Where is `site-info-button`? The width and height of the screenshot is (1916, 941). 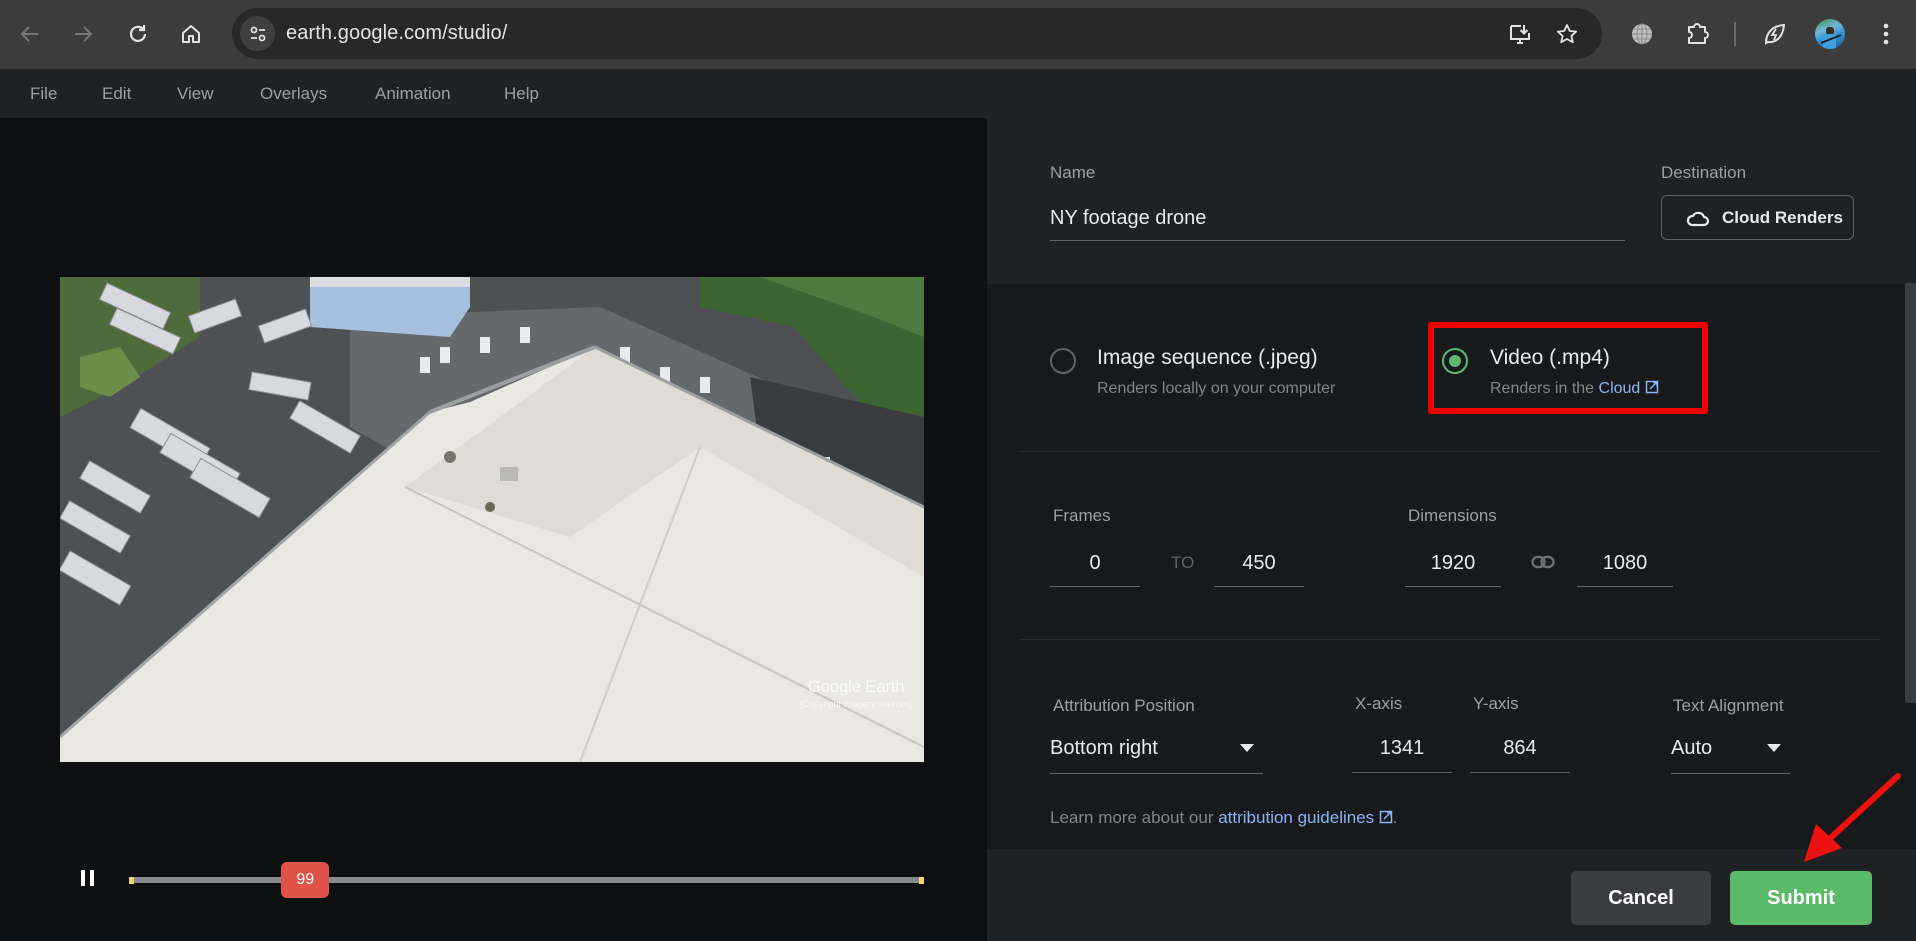
site-info-button is located at coordinates (257, 33).